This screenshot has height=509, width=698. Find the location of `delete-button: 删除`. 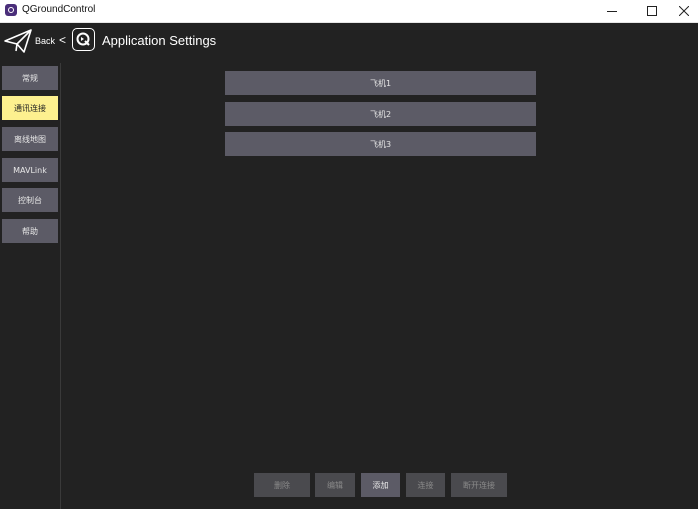

delete-button: 删除 is located at coordinates (282, 485).